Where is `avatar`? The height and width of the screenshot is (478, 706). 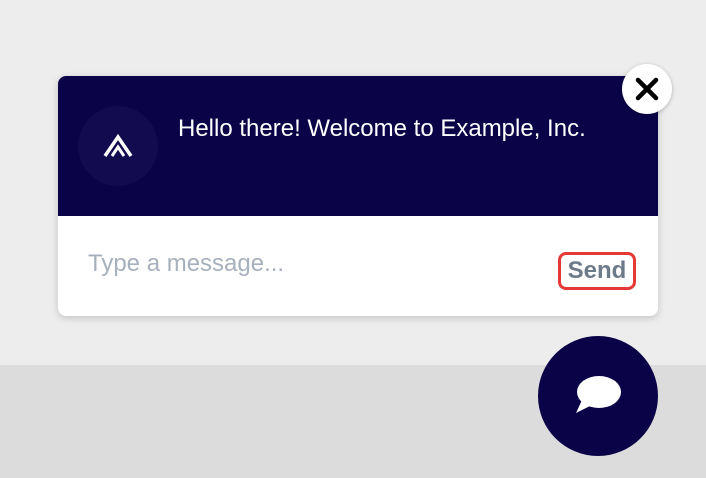
avatar is located at coordinates (118, 146).